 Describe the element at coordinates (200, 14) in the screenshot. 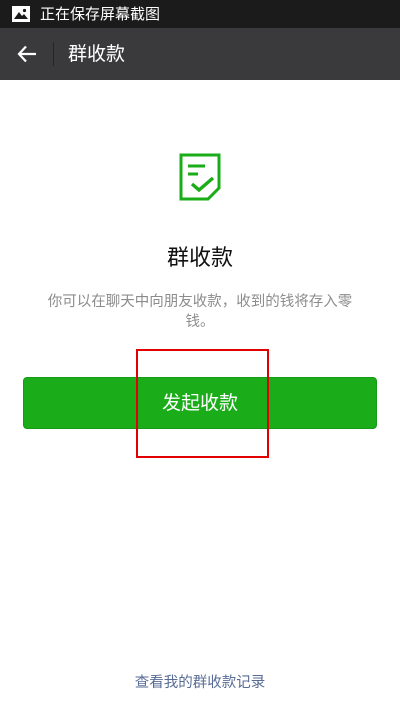

I see `status-bar: 正在保存屏幕截图` at that location.